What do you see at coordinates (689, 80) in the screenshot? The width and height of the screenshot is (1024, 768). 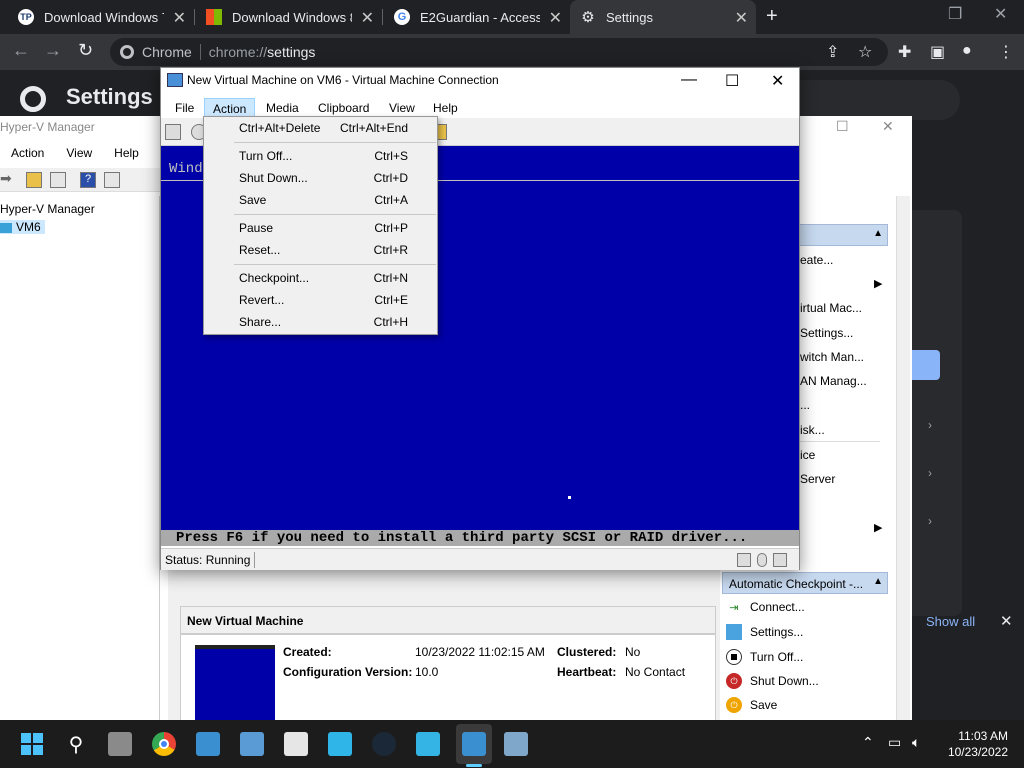 I see `minimize-icon: —` at bounding box center [689, 80].